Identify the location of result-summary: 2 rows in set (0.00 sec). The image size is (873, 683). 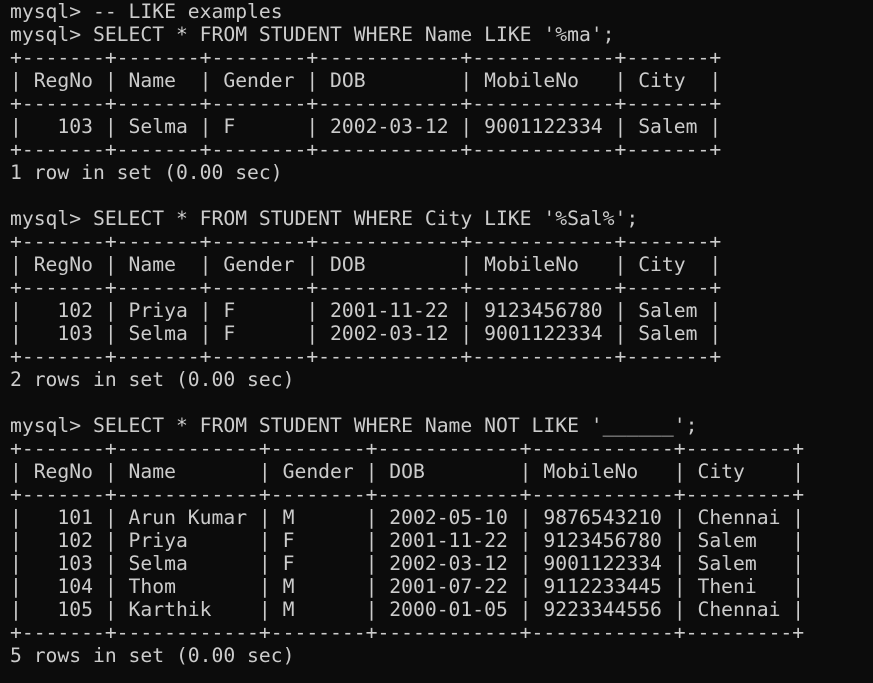
(152, 379).